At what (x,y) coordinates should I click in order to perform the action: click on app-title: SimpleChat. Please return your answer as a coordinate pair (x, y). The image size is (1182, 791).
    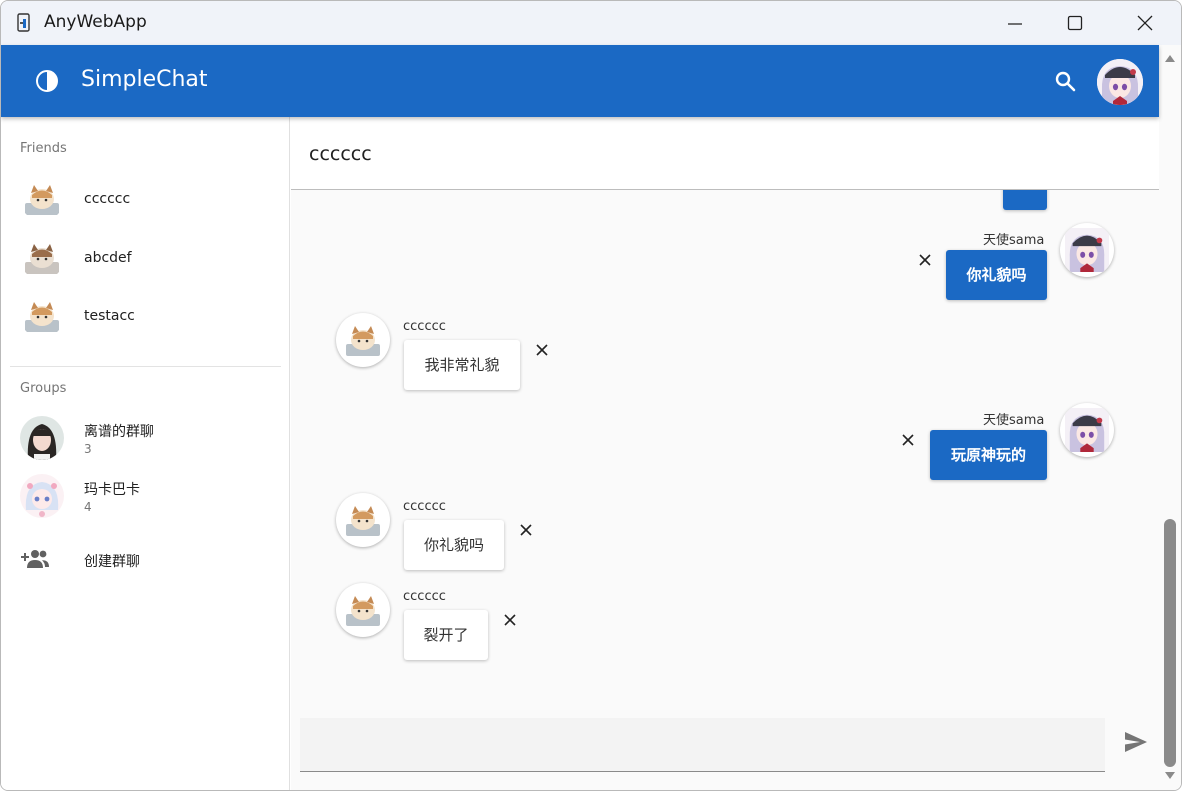
    Looking at the image, I should click on (144, 79).